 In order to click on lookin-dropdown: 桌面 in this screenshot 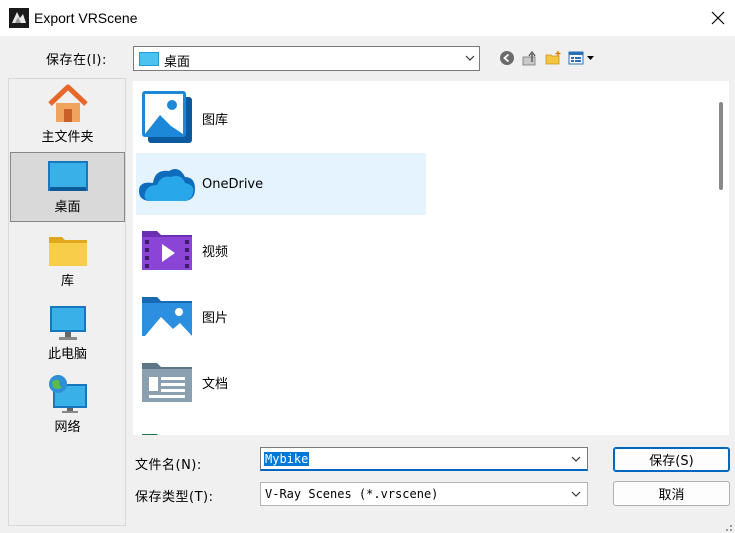, I will do `click(306, 58)`.